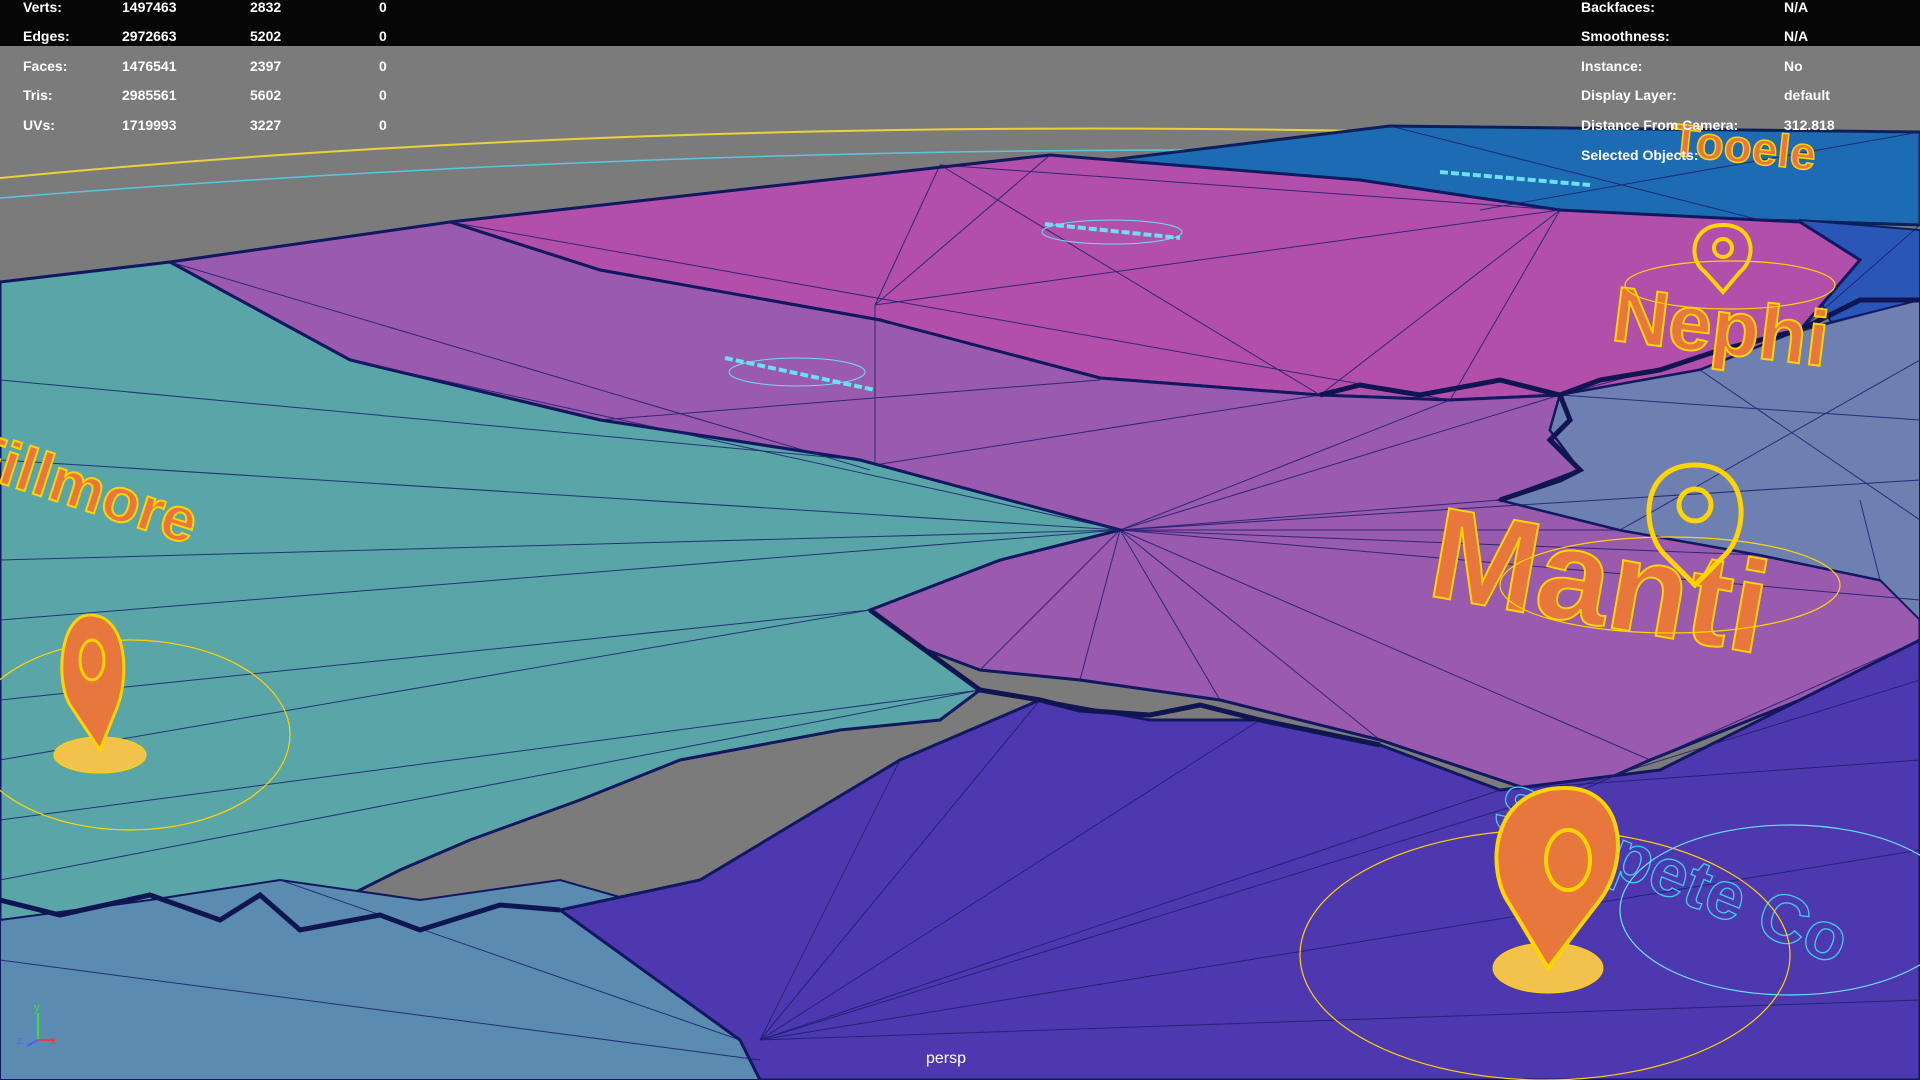  Describe the element at coordinates (265, 66) in the screenshot. I see `hud-selected: 2397` at that location.